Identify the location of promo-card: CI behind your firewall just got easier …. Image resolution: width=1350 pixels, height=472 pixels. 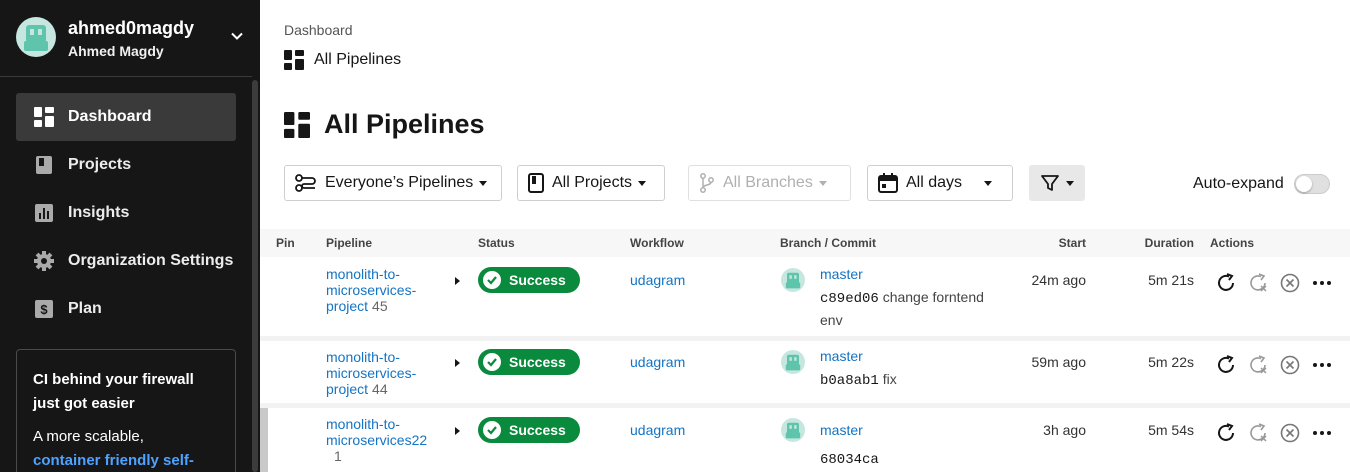
(126, 410).